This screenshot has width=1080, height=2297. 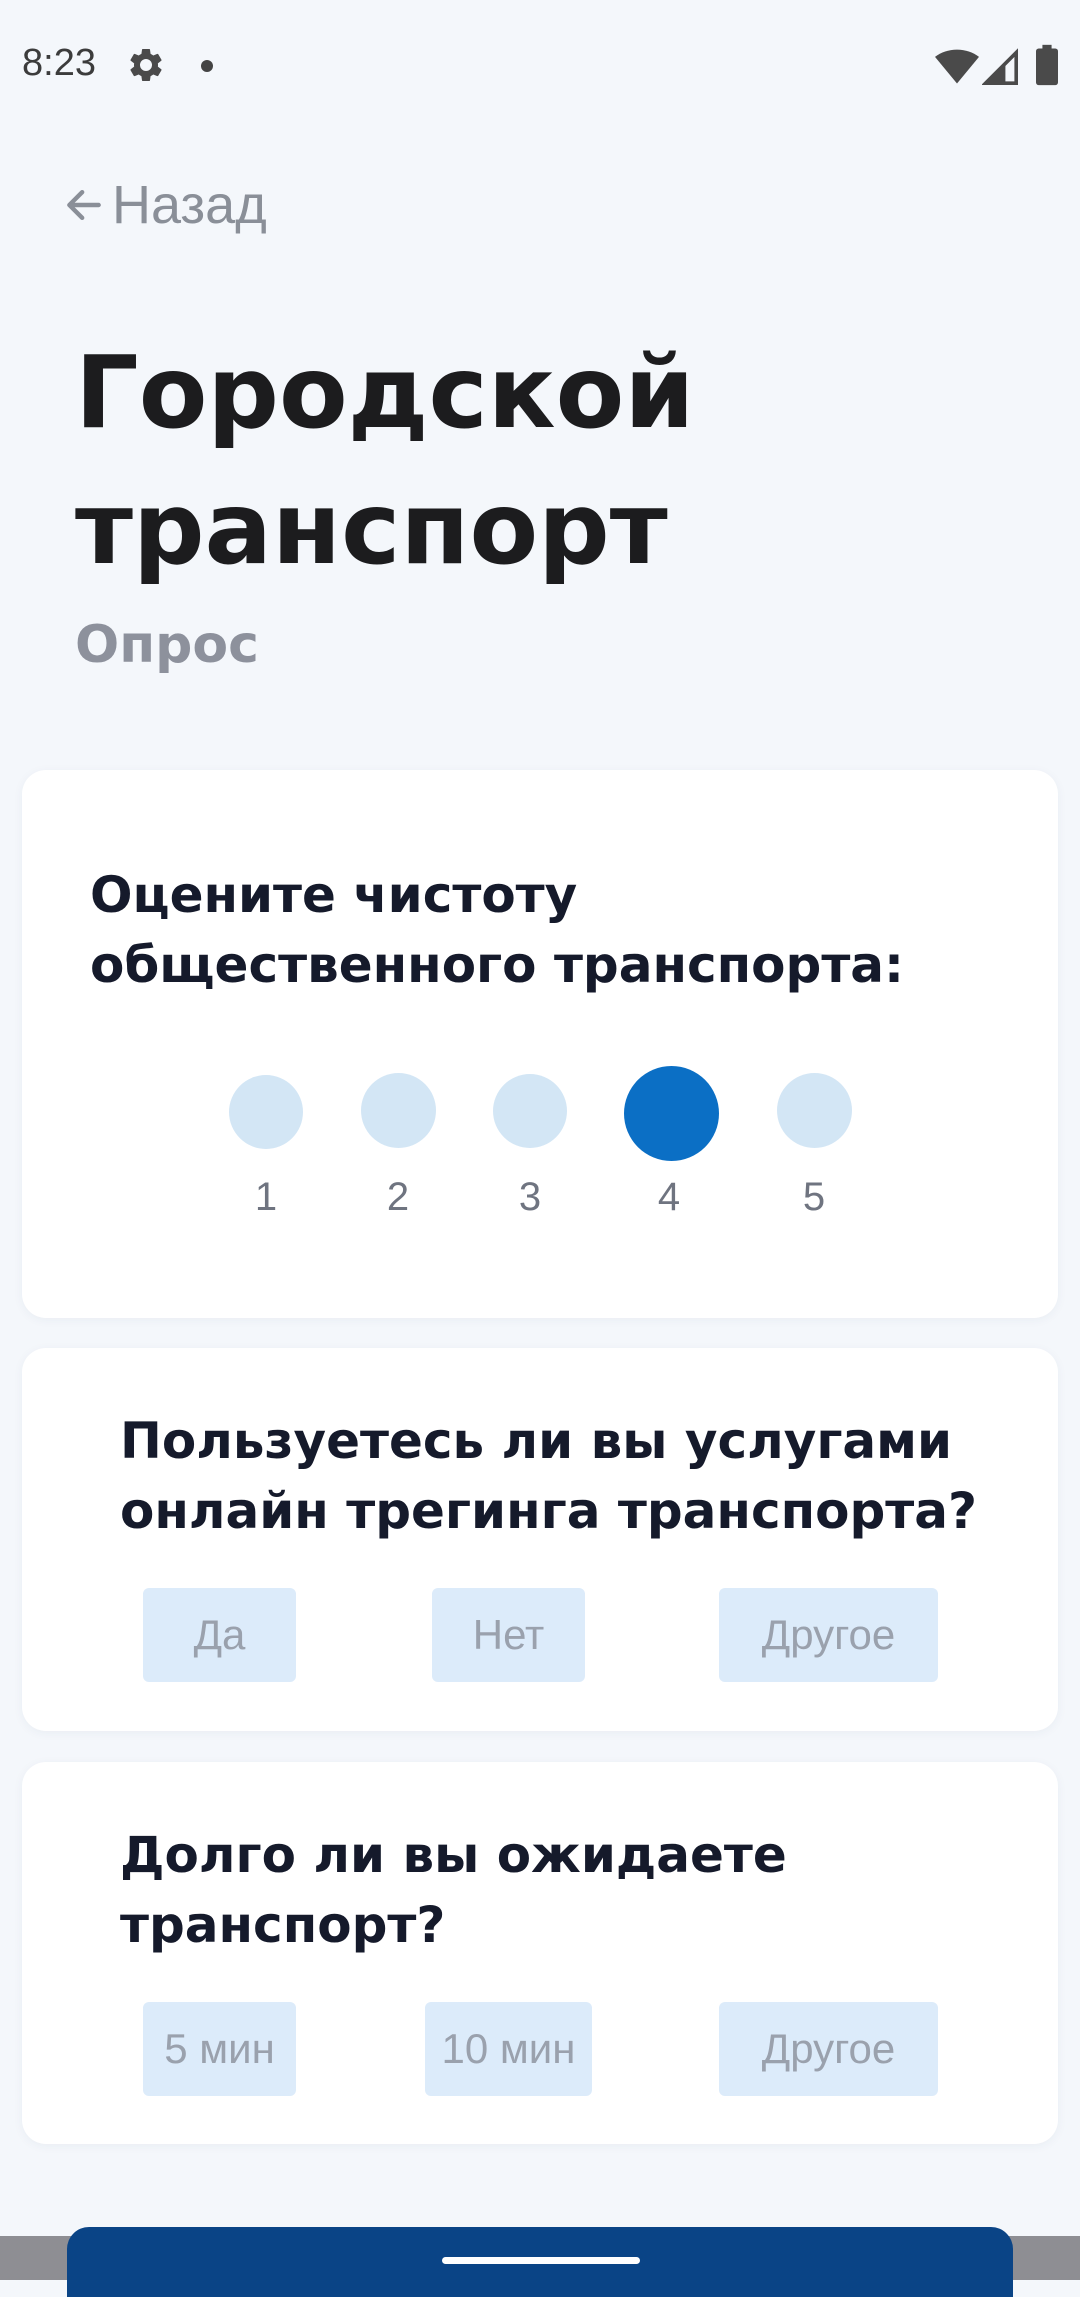 I want to click on option-button-yes: Да, so click(x=219, y=1635).